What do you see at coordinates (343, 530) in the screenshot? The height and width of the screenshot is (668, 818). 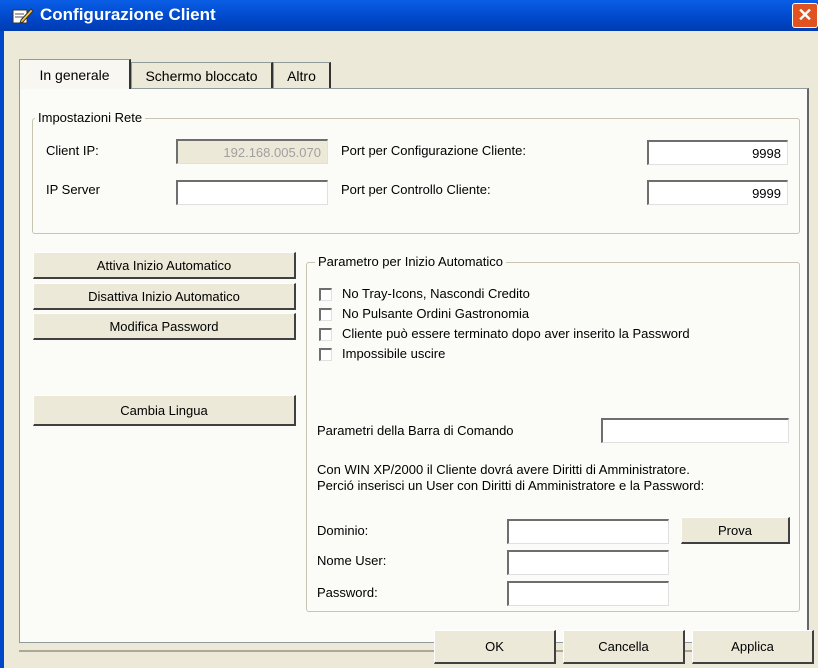 I see `domain-label: Dominio:` at bounding box center [343, 530].